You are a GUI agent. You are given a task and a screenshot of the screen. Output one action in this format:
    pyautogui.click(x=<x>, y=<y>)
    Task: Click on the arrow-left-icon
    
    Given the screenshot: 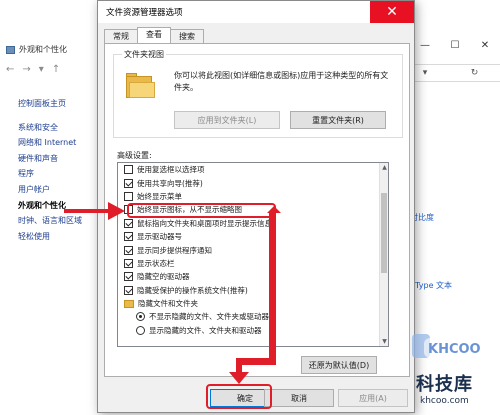 What is the action you would take?
    pyautogui.click(x=94, y=211)
    